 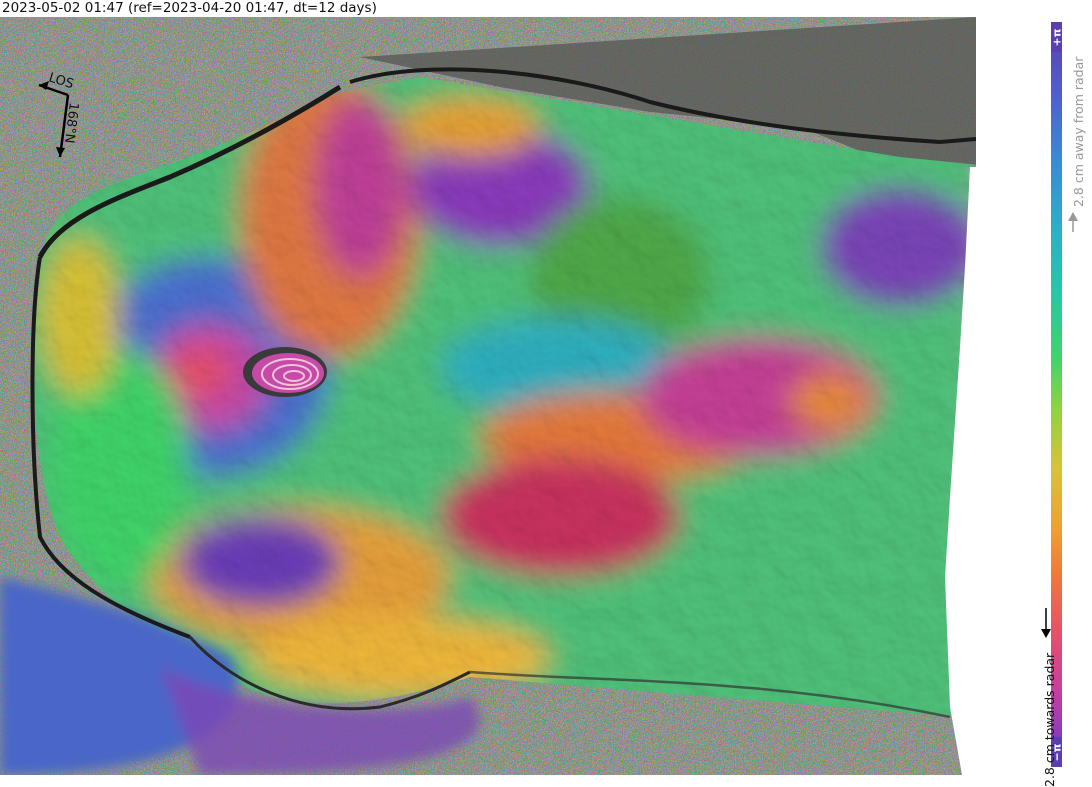 I want to click on north-arrow-icon: LOS 168°N, so click(x=59, y=114).